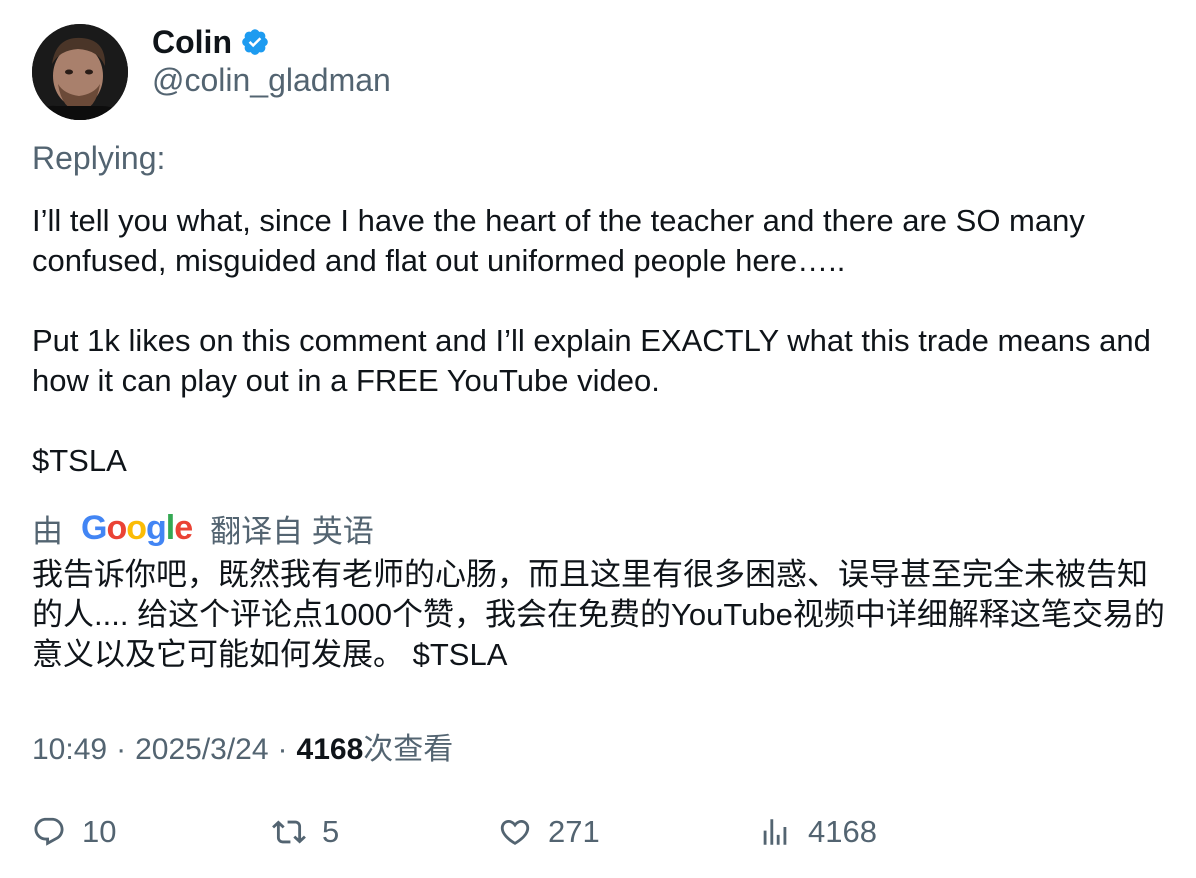 The height and width of the screenshot is (878, 1196). What do you see at coordinates (330, 749) in the screenshot?
I see `views-count: 4168` at bounding box center [330, 749].